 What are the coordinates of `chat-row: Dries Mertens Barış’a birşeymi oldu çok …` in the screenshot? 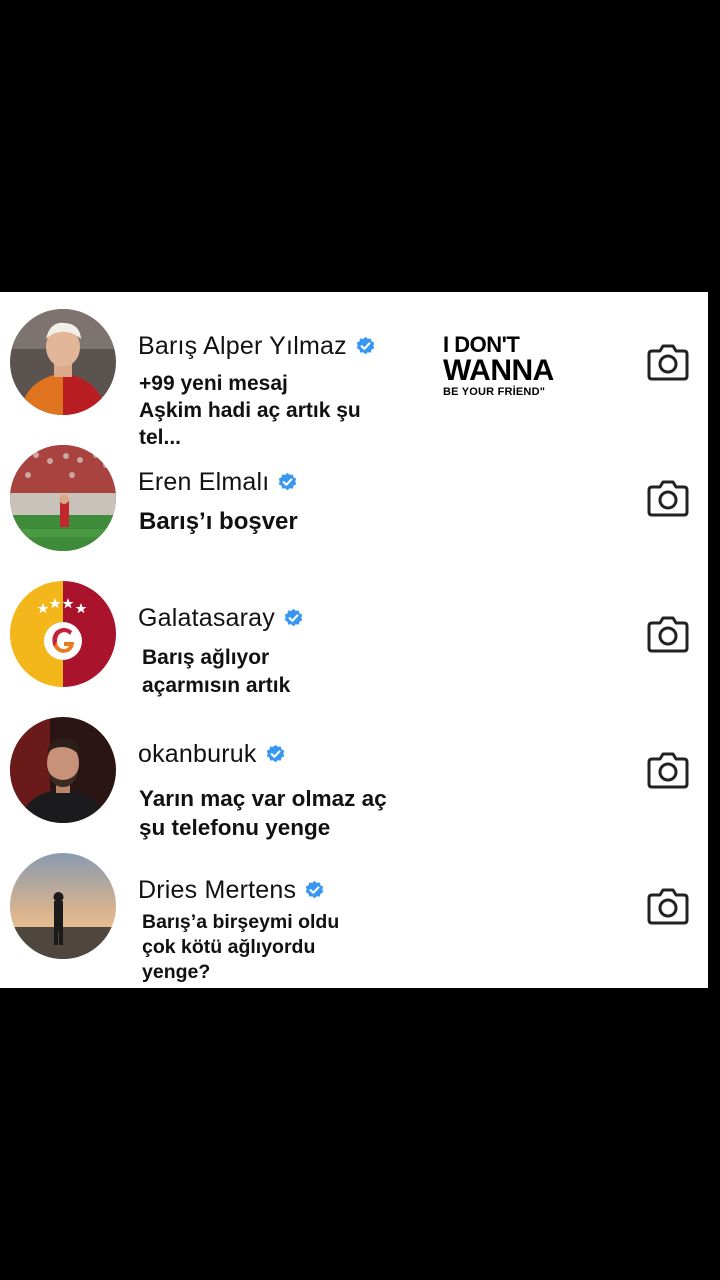 It's located at (354, 909).